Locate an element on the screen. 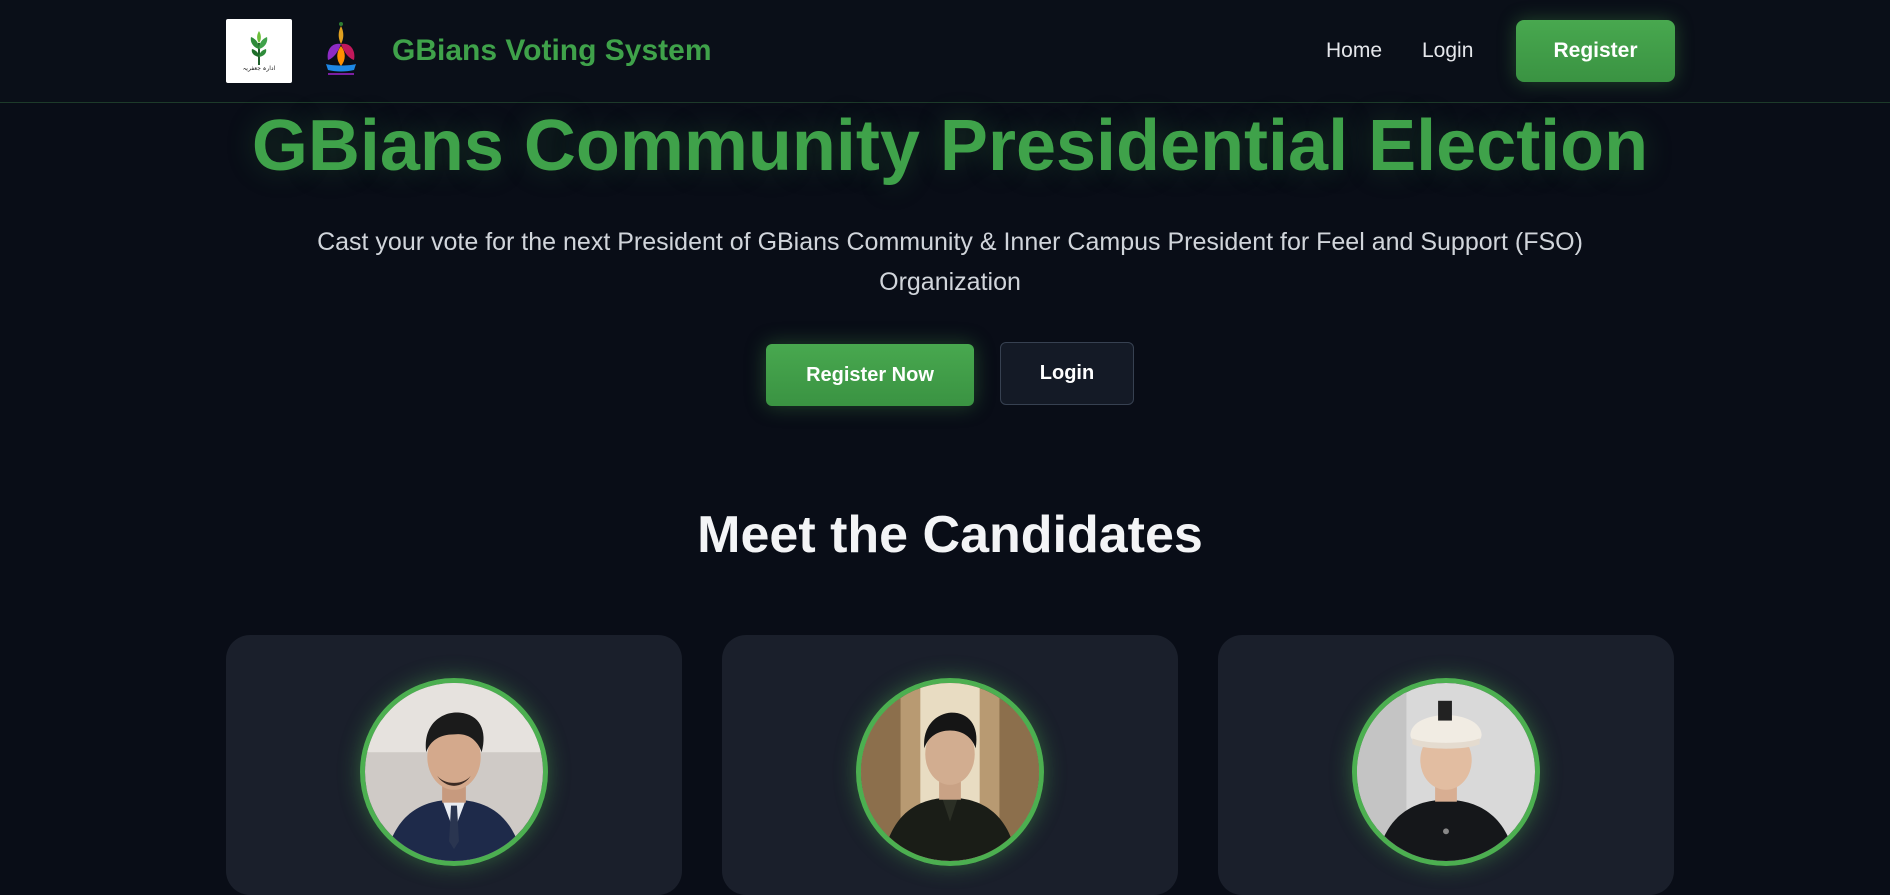  register-now-button: Register Now is located at coordinates (870, 375).